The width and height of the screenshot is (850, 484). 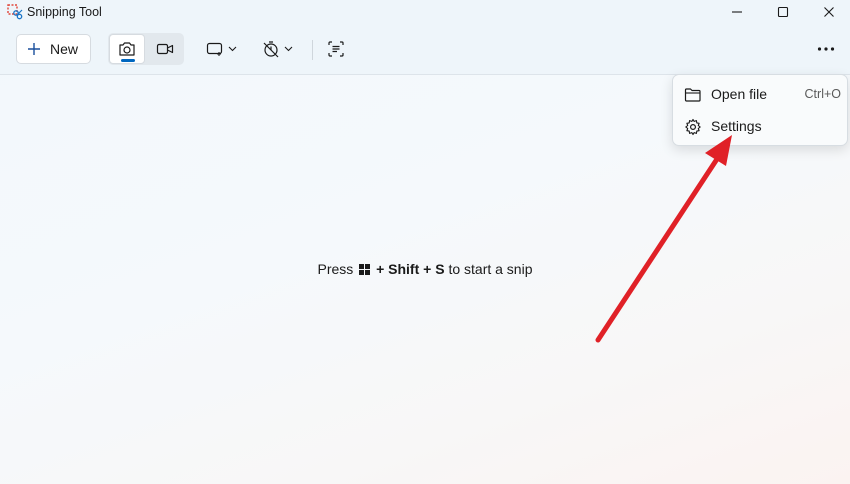 I want to click on hint-rest-text: to start a snip, so click(x=490, y=269).